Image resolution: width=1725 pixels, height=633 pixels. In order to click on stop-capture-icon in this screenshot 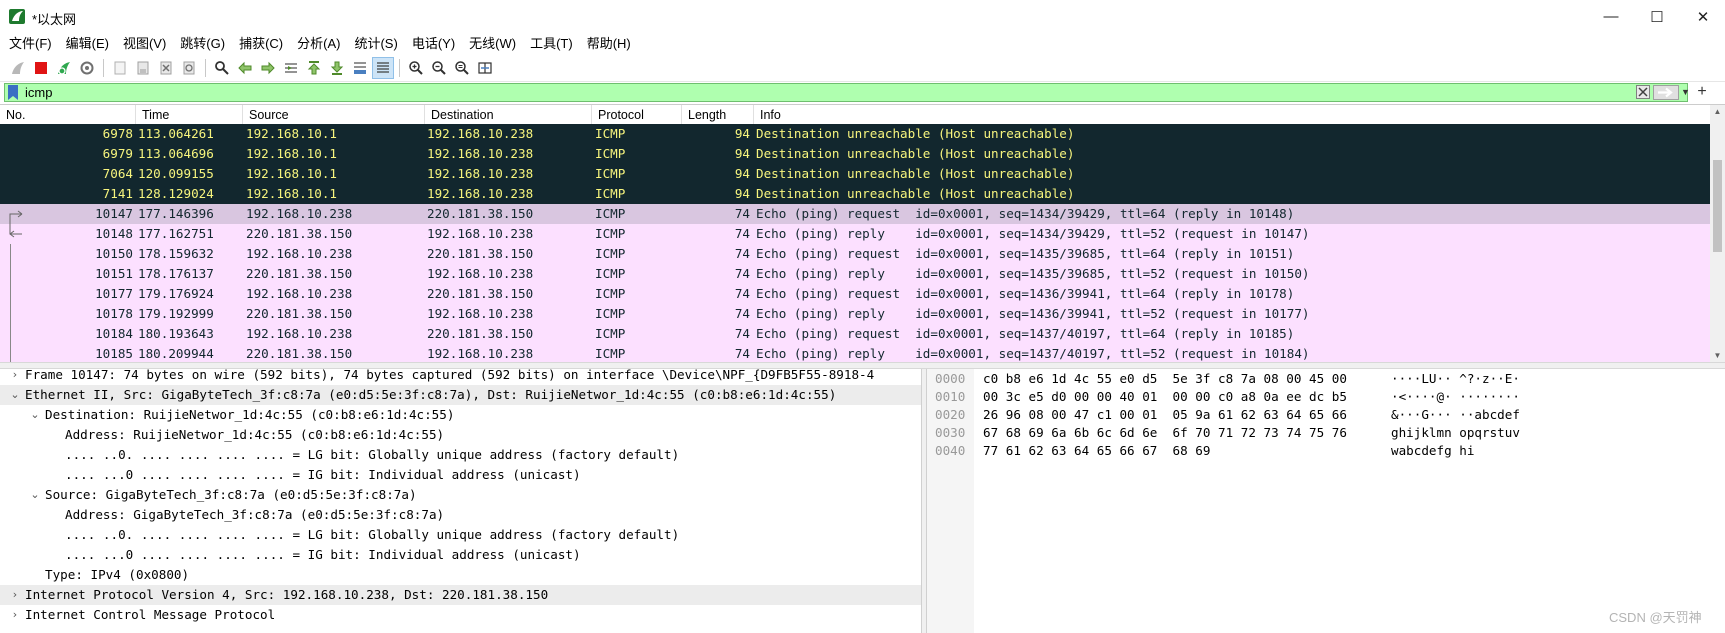, I will do `click(41, 68)`.